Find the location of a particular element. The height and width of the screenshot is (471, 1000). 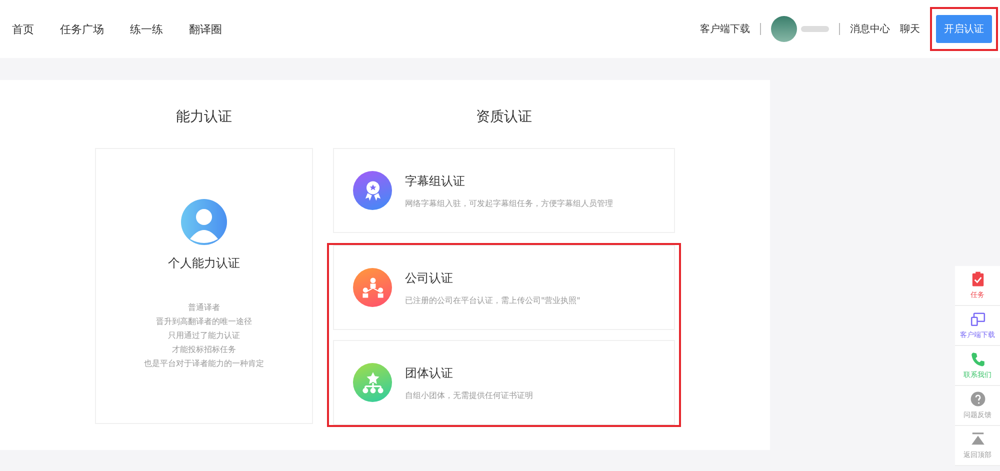

section-title: 能力认证 is located at coordinates (204, 117).